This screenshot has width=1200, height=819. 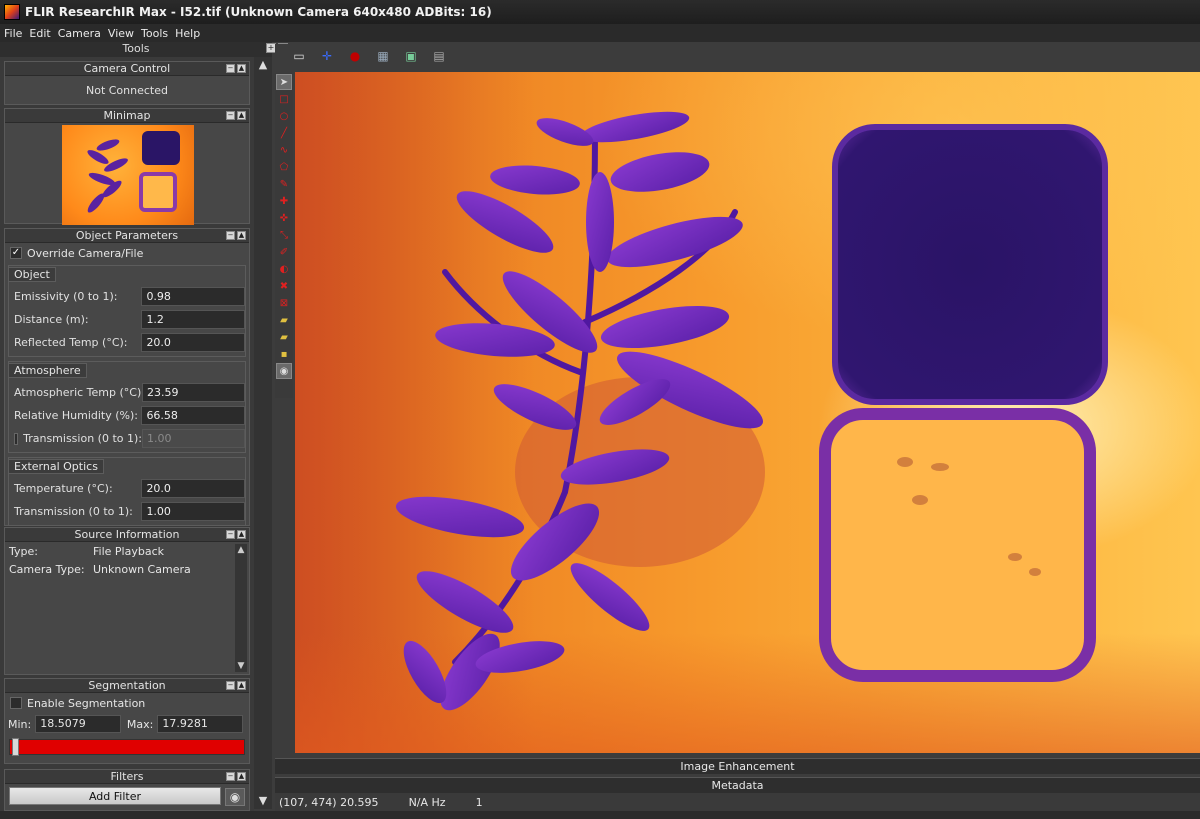 What do you see at coordinates (39, 33) in the screenshot?
I see `menu-edit: Edit` at bounding box center [39, 33].